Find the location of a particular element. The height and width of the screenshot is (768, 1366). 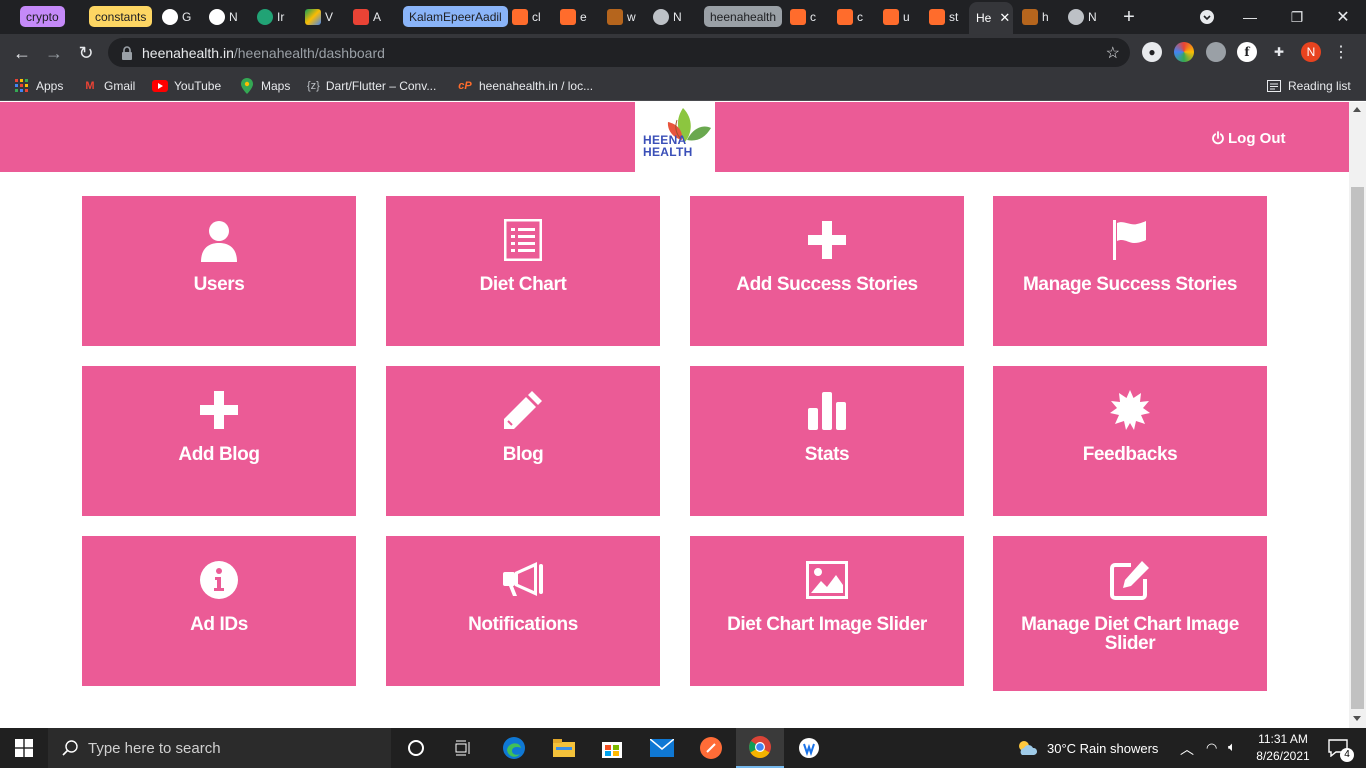

card-label: Add Blog is located at coordinates (219, 454).